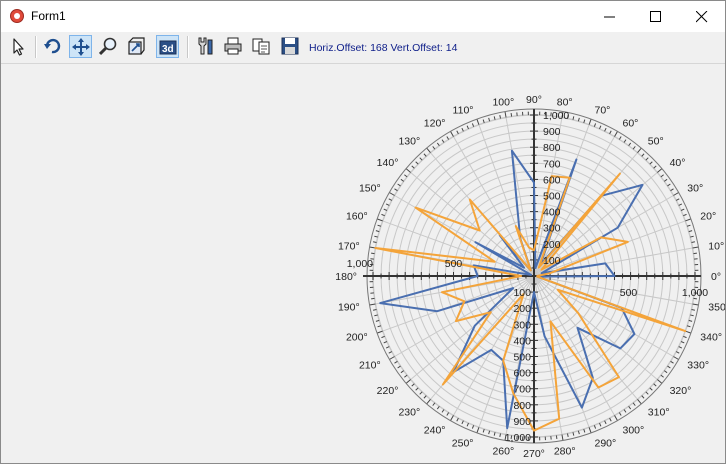 Image resolution: width=726 pixels, height=464 pixels. Describe the element at coordinates (552, 261) in the screenshot. I see `radial-tick-label: 100` at that location.